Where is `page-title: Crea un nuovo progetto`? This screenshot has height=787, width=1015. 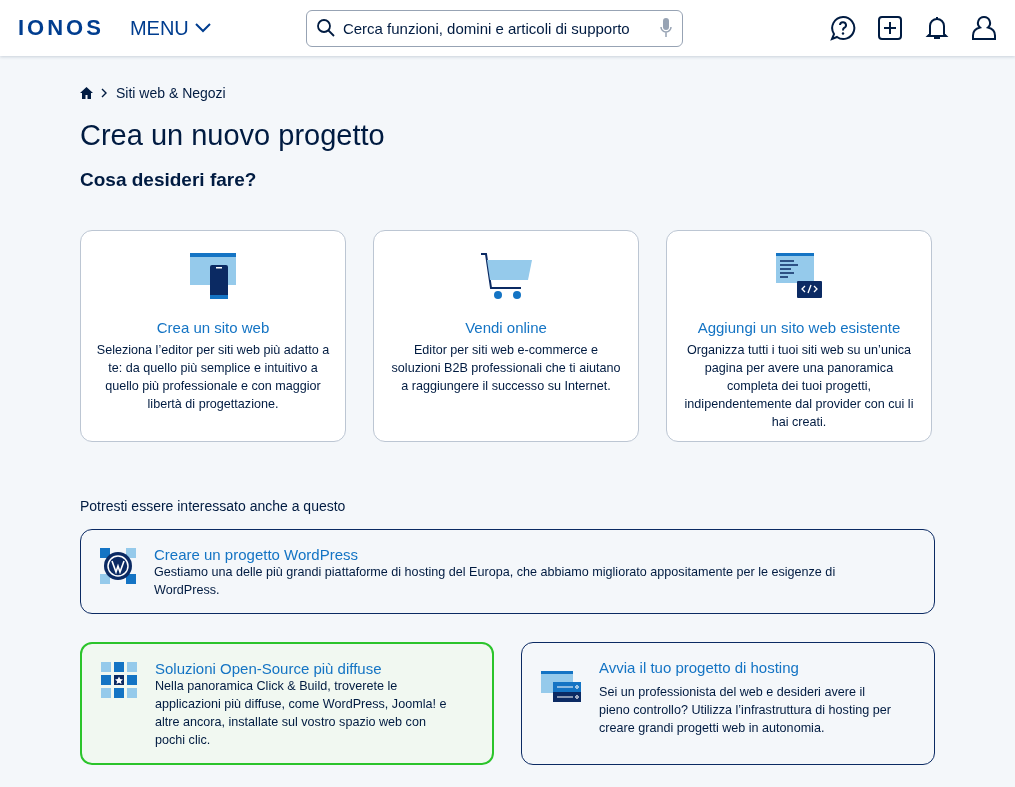 page-title: Crea un nuovo progetto is located at coordinates (233, 135).